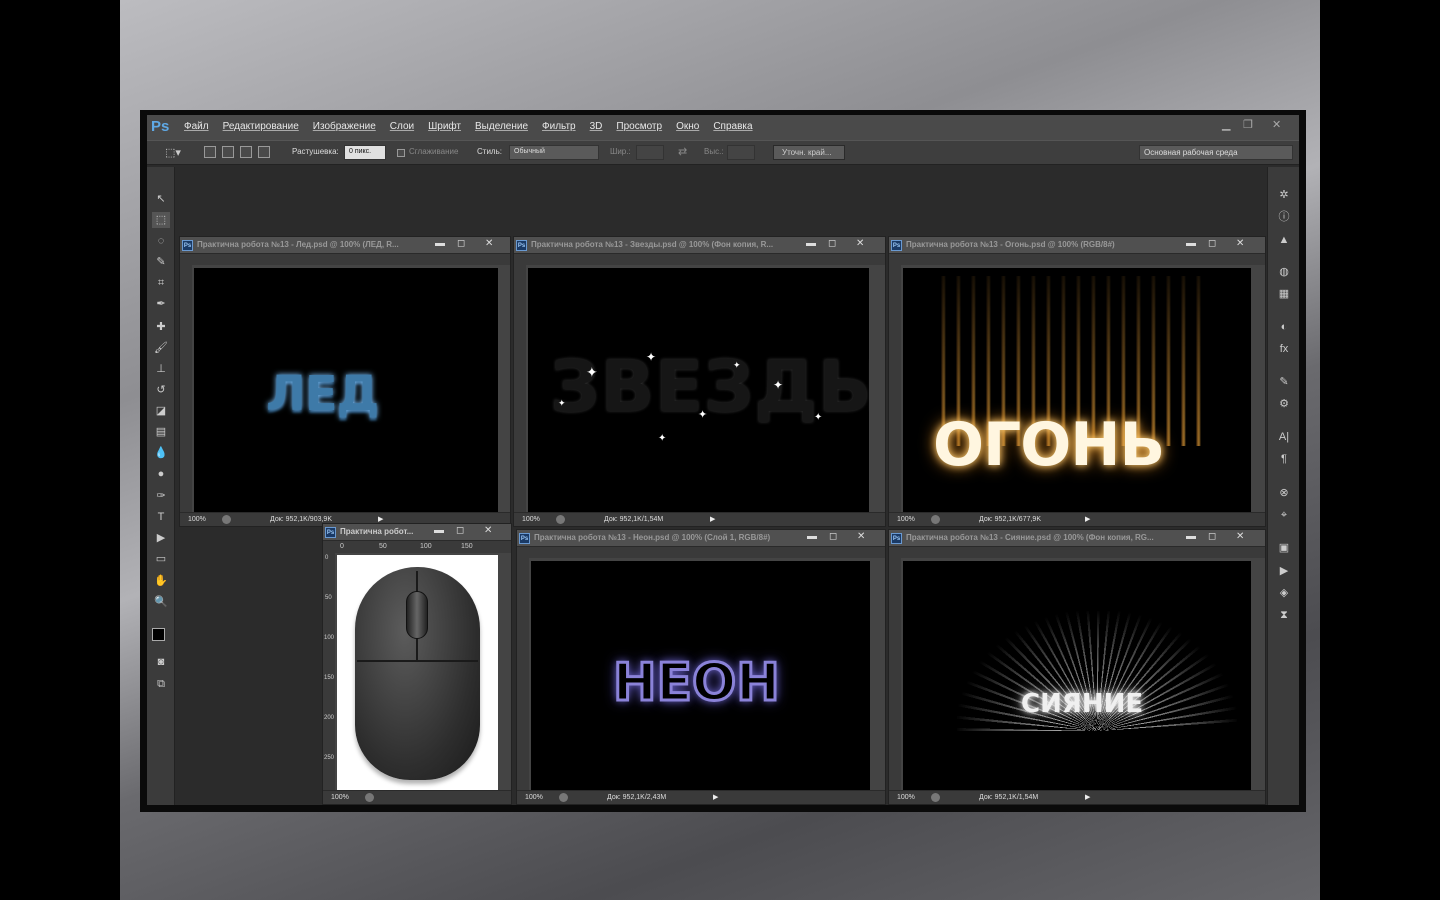  What do you see at coordinates (741, 152) in the screenshot?
I see `height-input` at bounding box center [741, 152].